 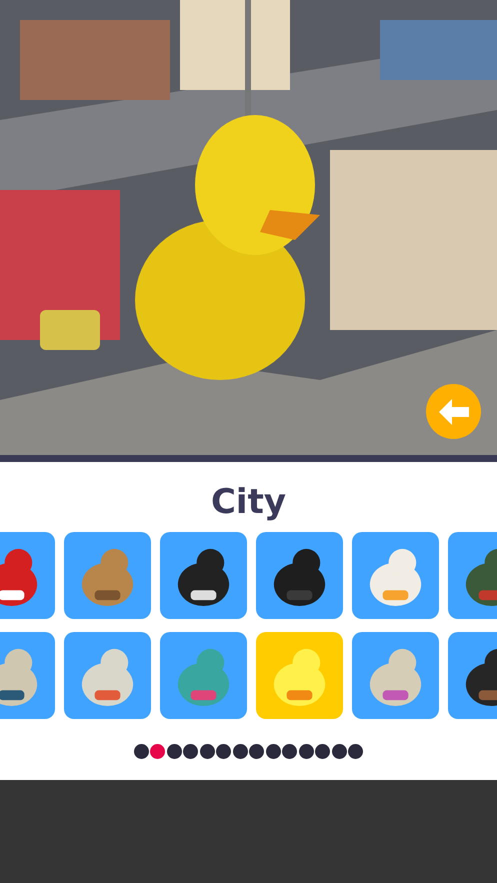 I want to click on arrow-left-icon, so click(x=453, y=411).